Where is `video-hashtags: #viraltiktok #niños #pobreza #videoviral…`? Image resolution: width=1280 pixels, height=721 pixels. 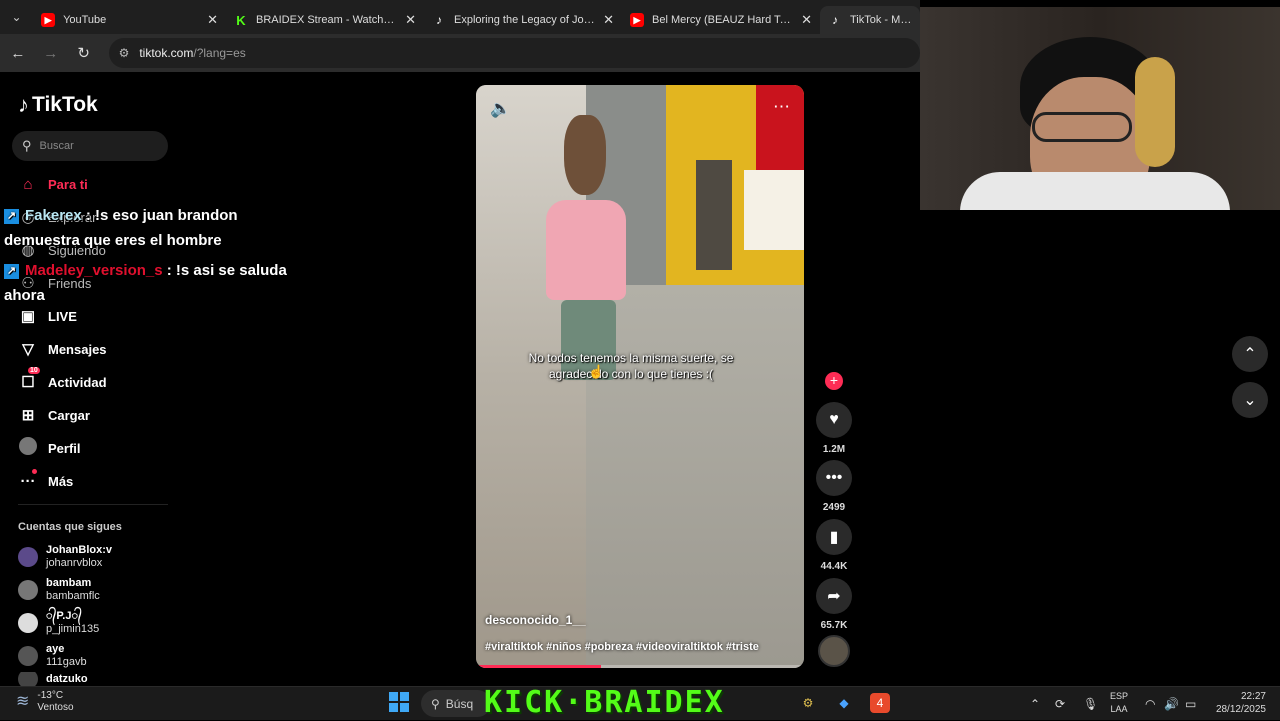
video-hashtags: #viraltiktok #niños #pobreza #videoviral… is located at coordinates (622, 647).